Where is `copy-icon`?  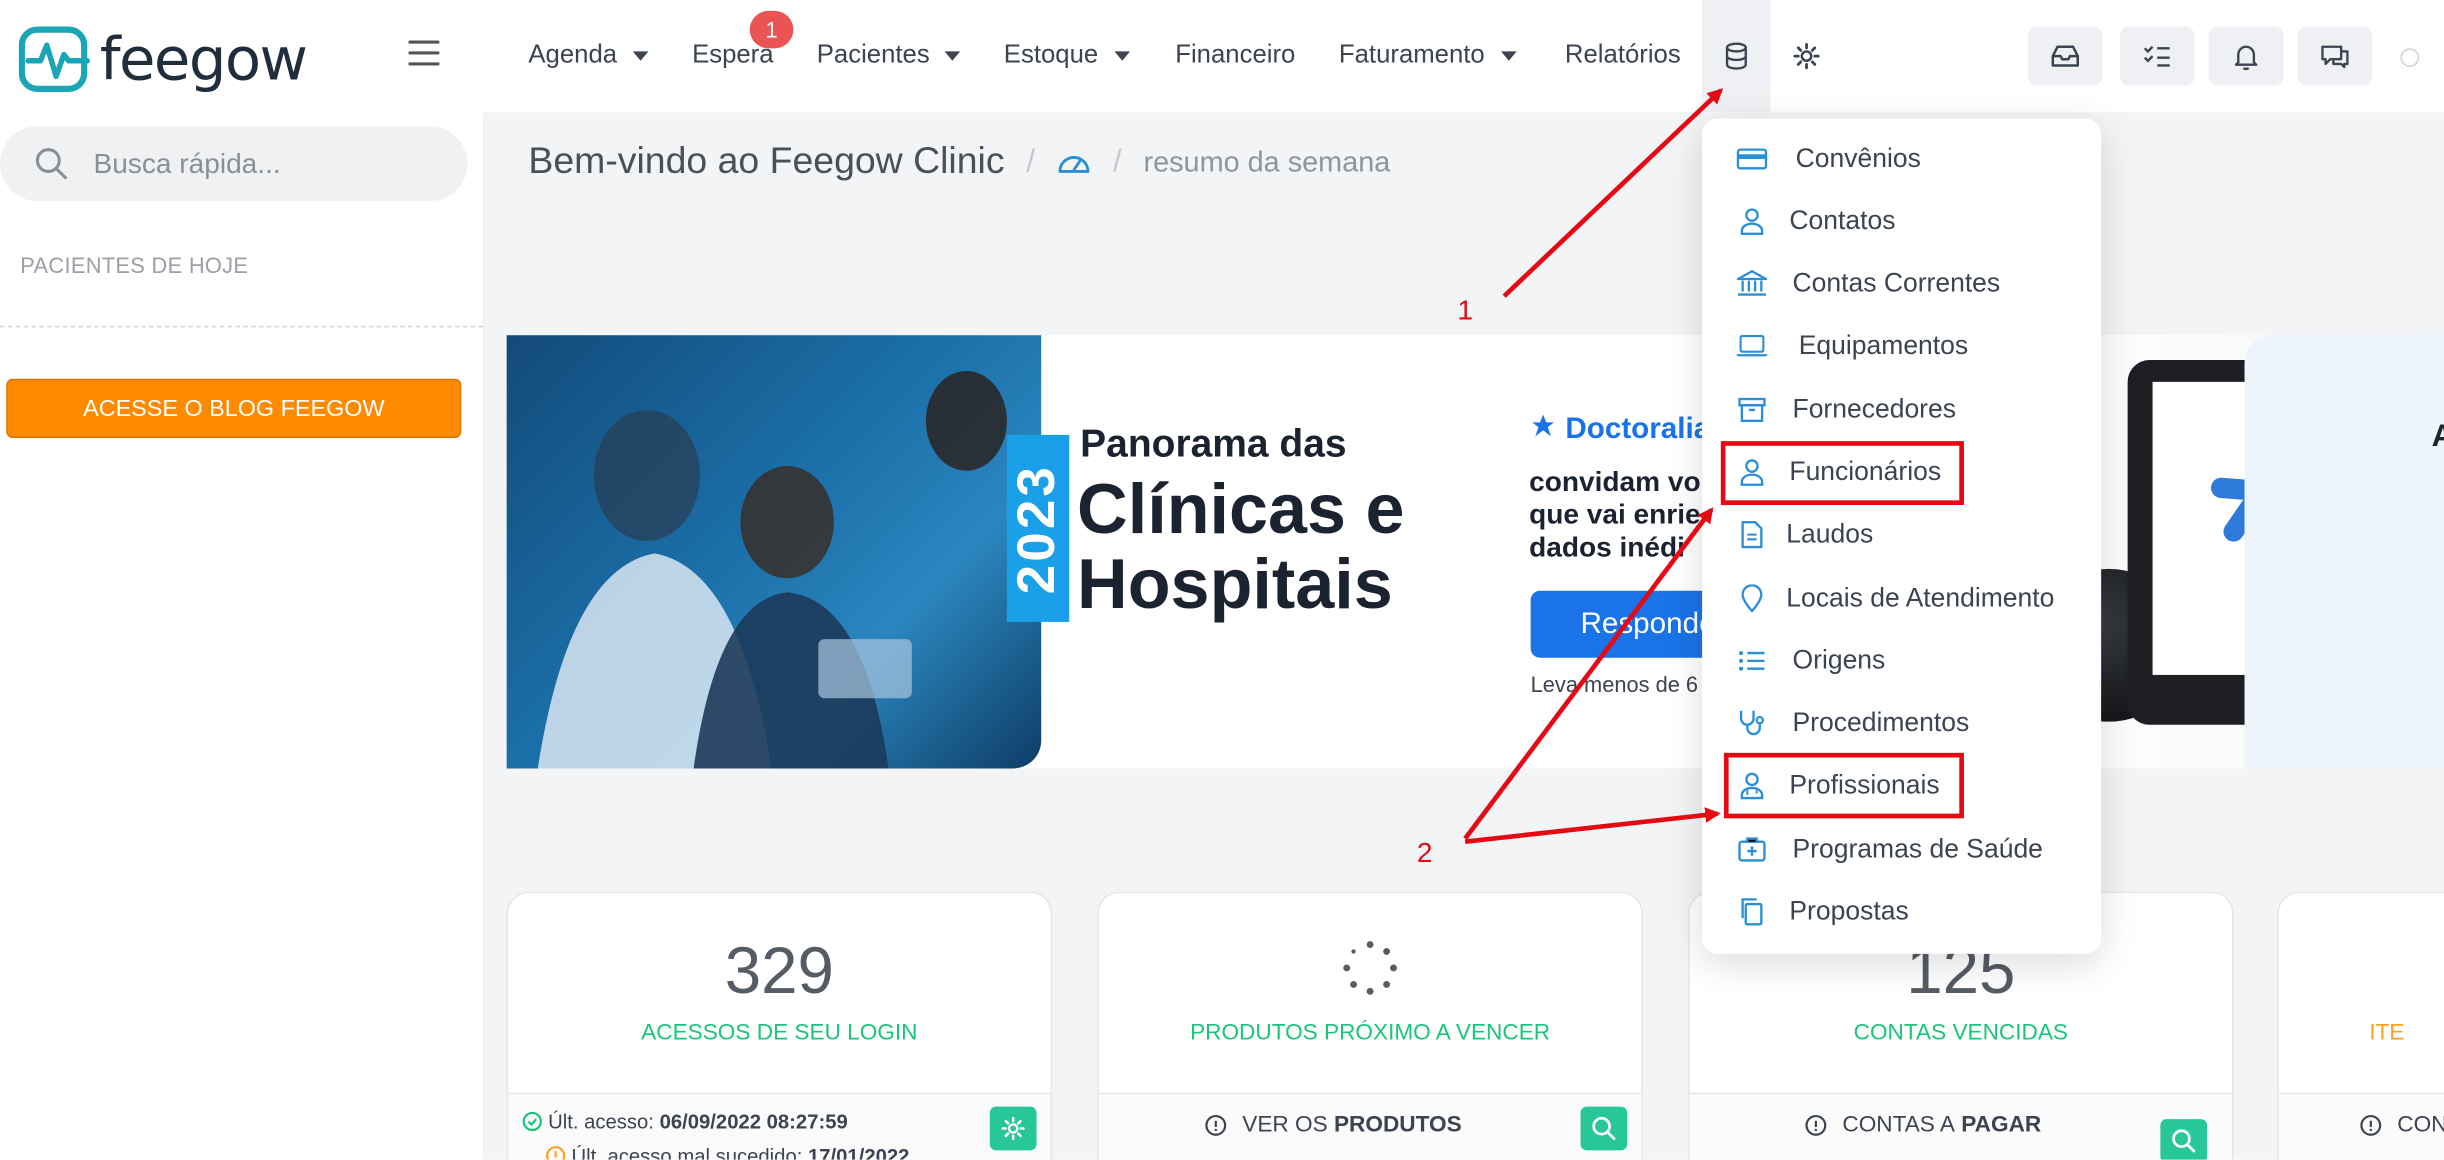 copy-icon is located at coordinates (1751, 911).